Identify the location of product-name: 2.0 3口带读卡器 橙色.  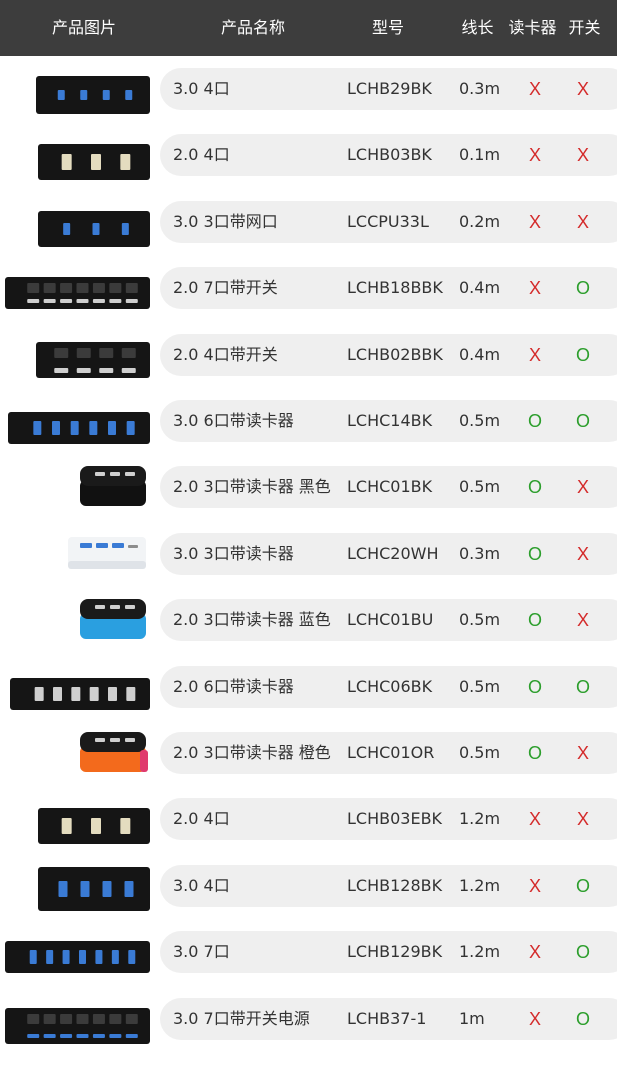
(252, 752).